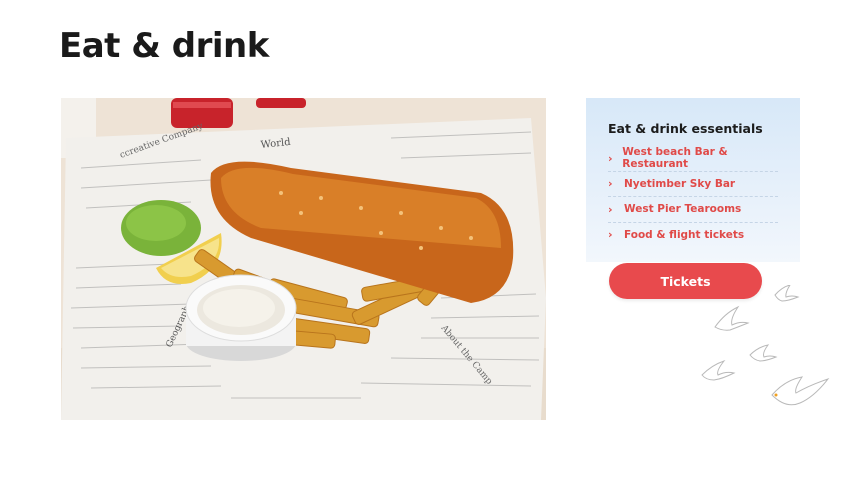 Image resolution: width=862 pixels, height=488 pixels. Describe the element at coordinates (680, 183) in the screenshot. I see `essentials-link-label: Nyetimber Sky Bar` at that location.